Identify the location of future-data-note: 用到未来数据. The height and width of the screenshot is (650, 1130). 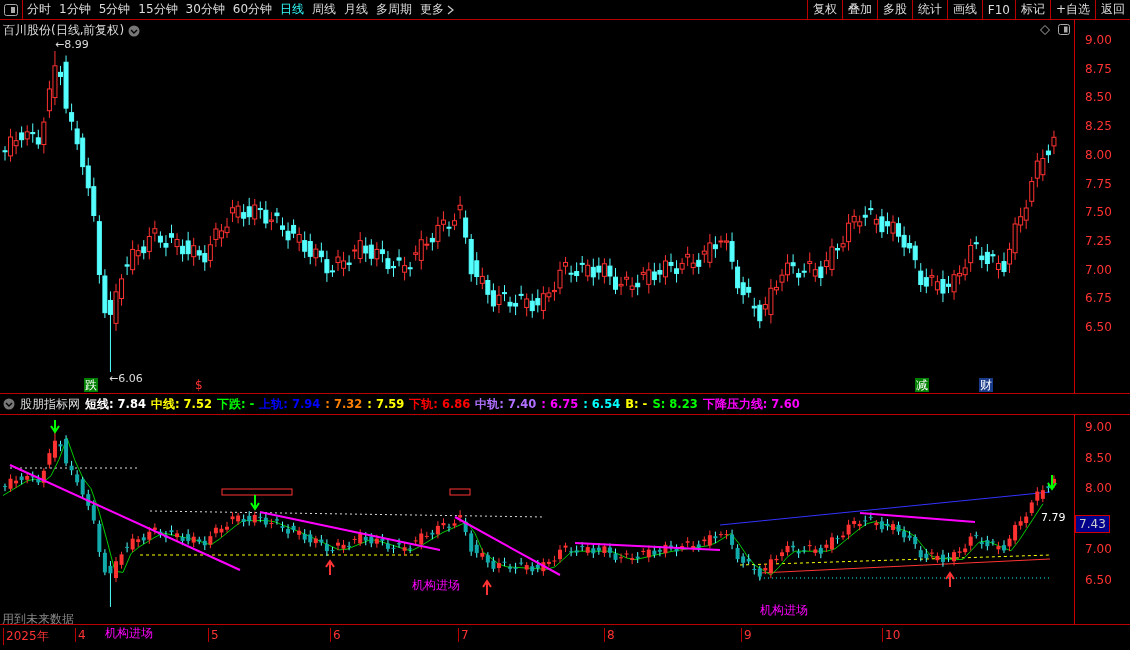
(38, 620).